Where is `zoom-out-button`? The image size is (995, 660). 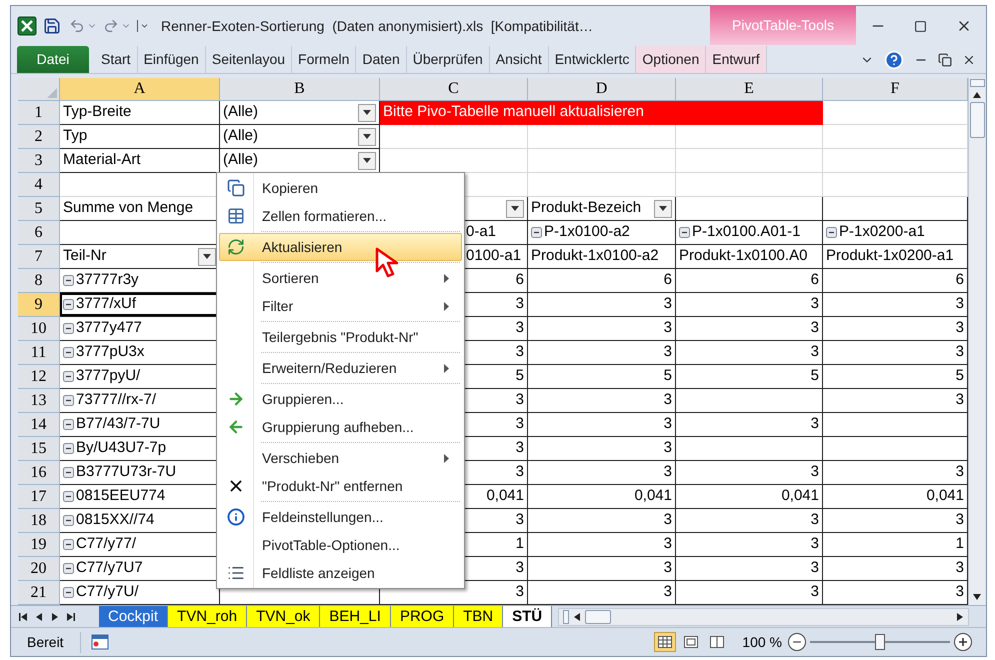 zoom-out-button is located at coordinates (797, 642).